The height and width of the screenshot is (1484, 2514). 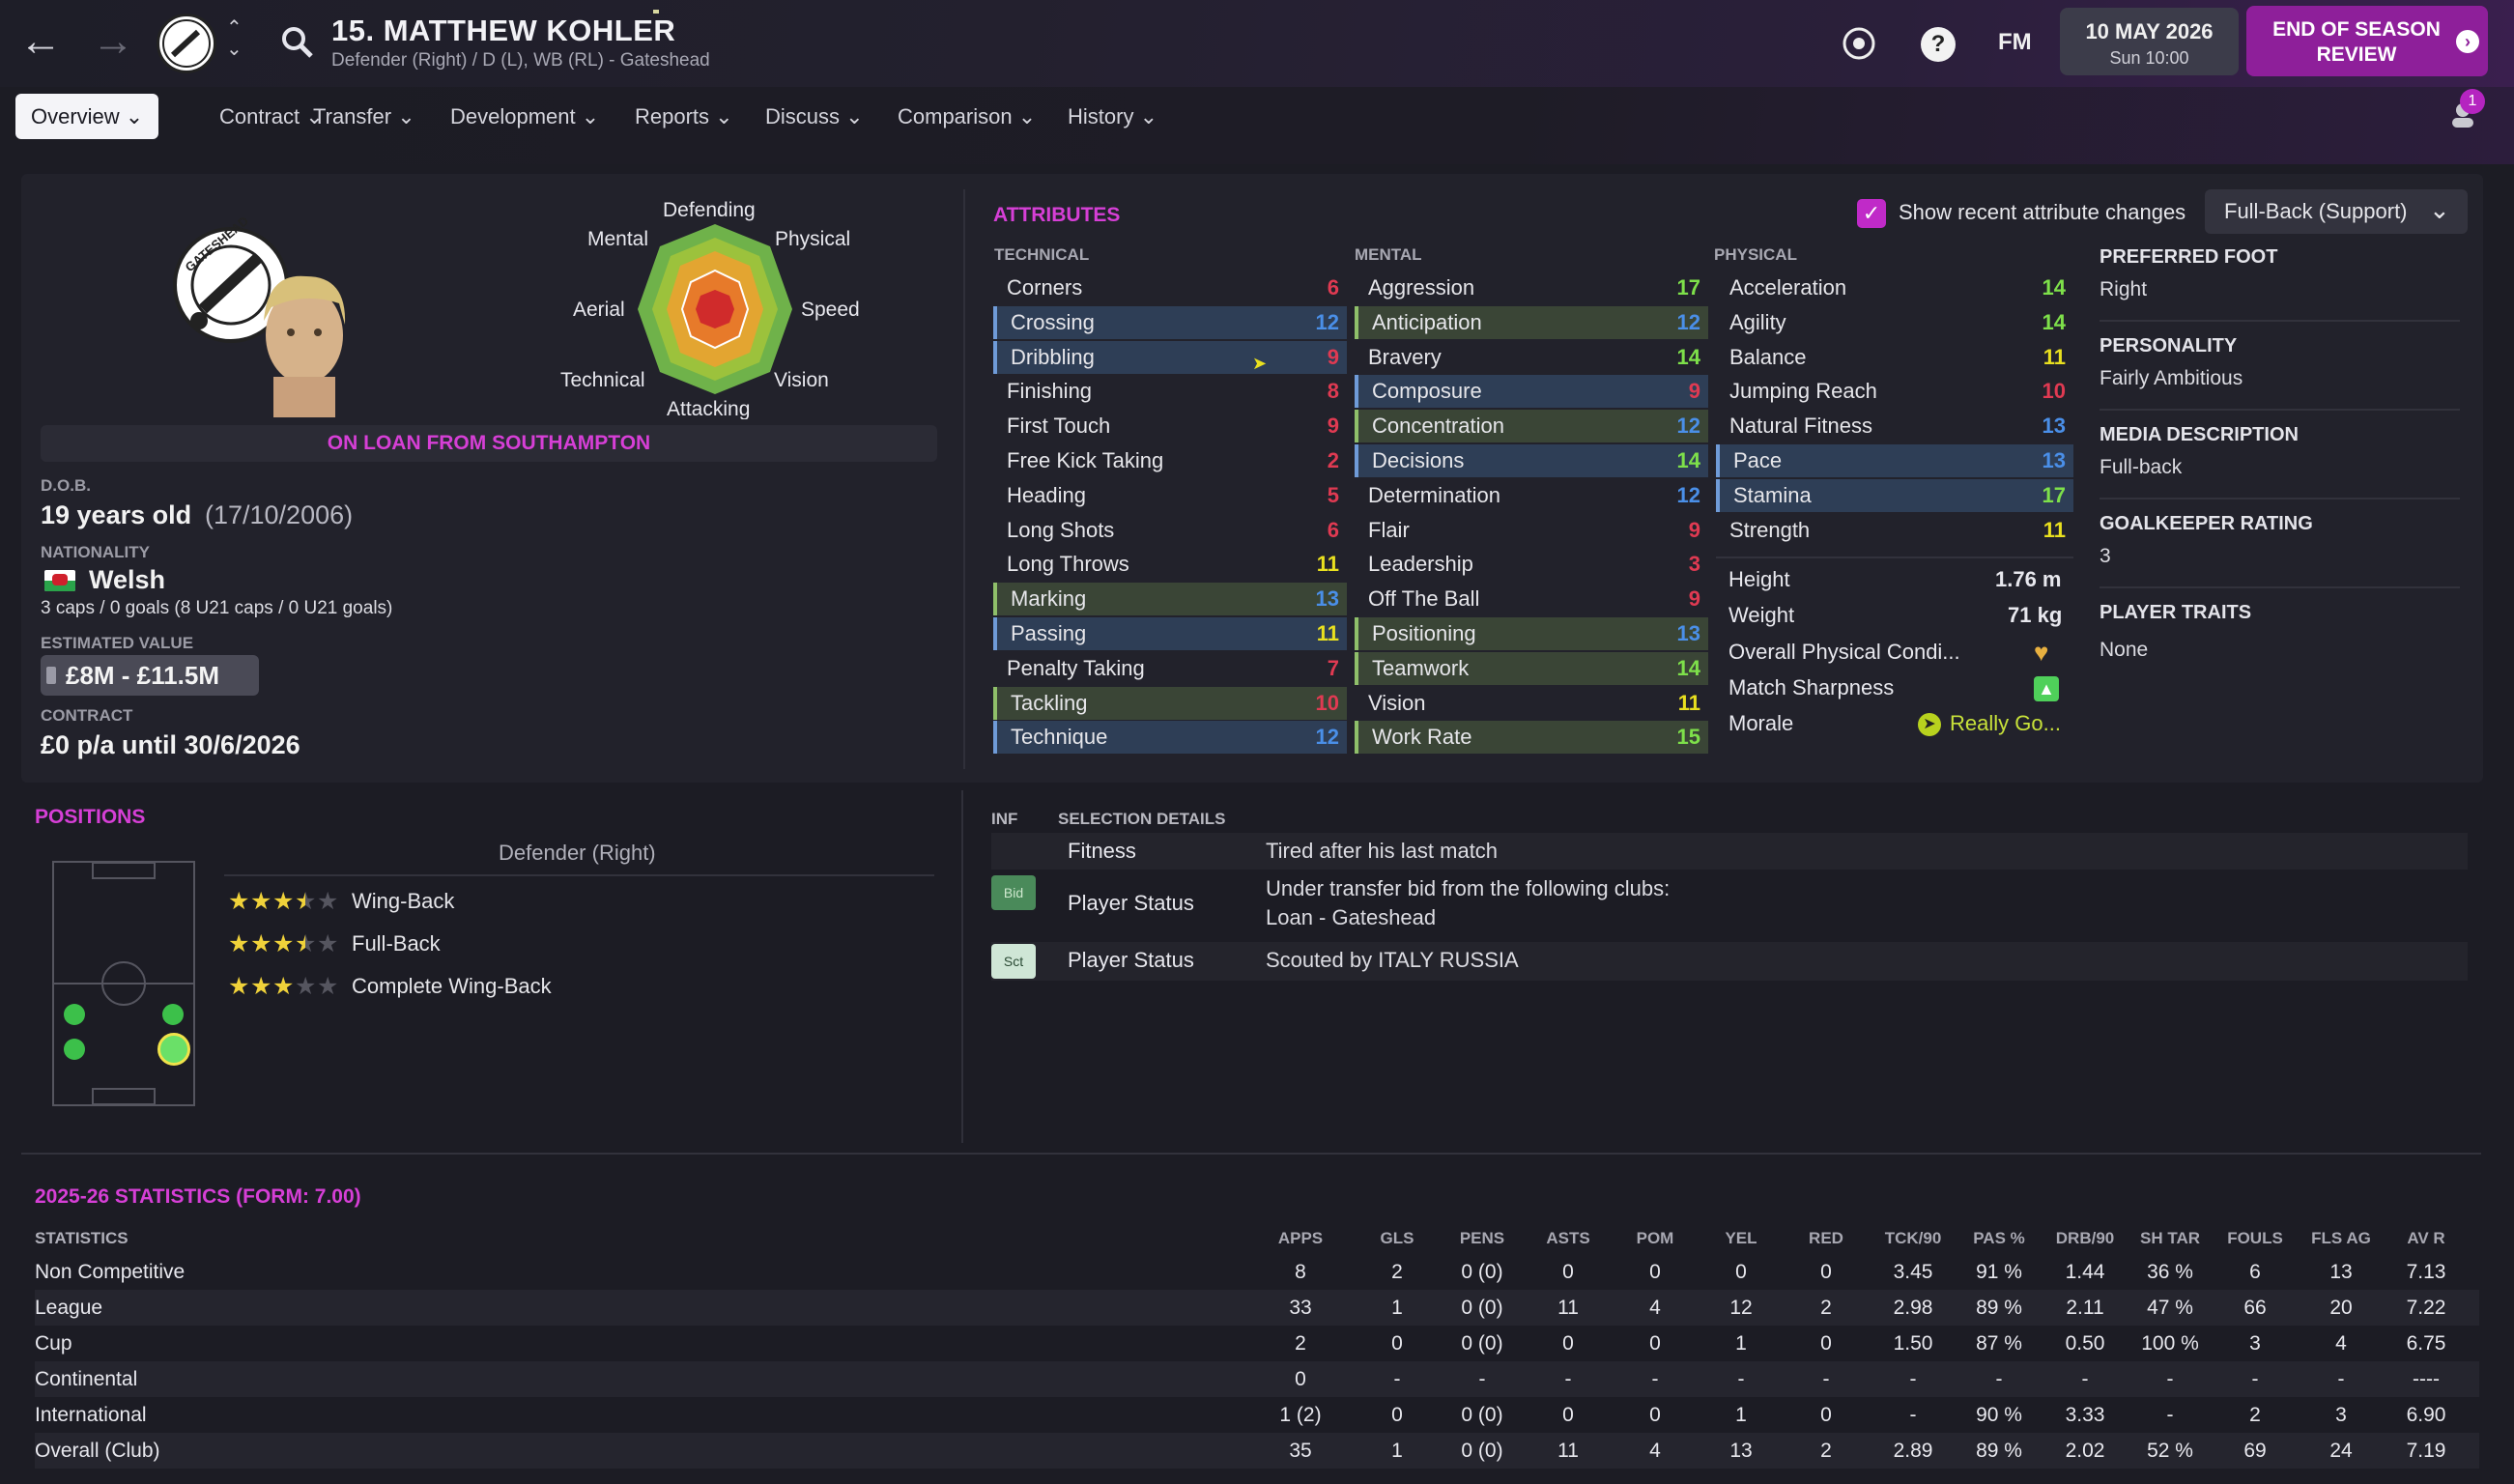 I want to click on stats-column-header: DRB/90, so click(x=2085, y=1238).